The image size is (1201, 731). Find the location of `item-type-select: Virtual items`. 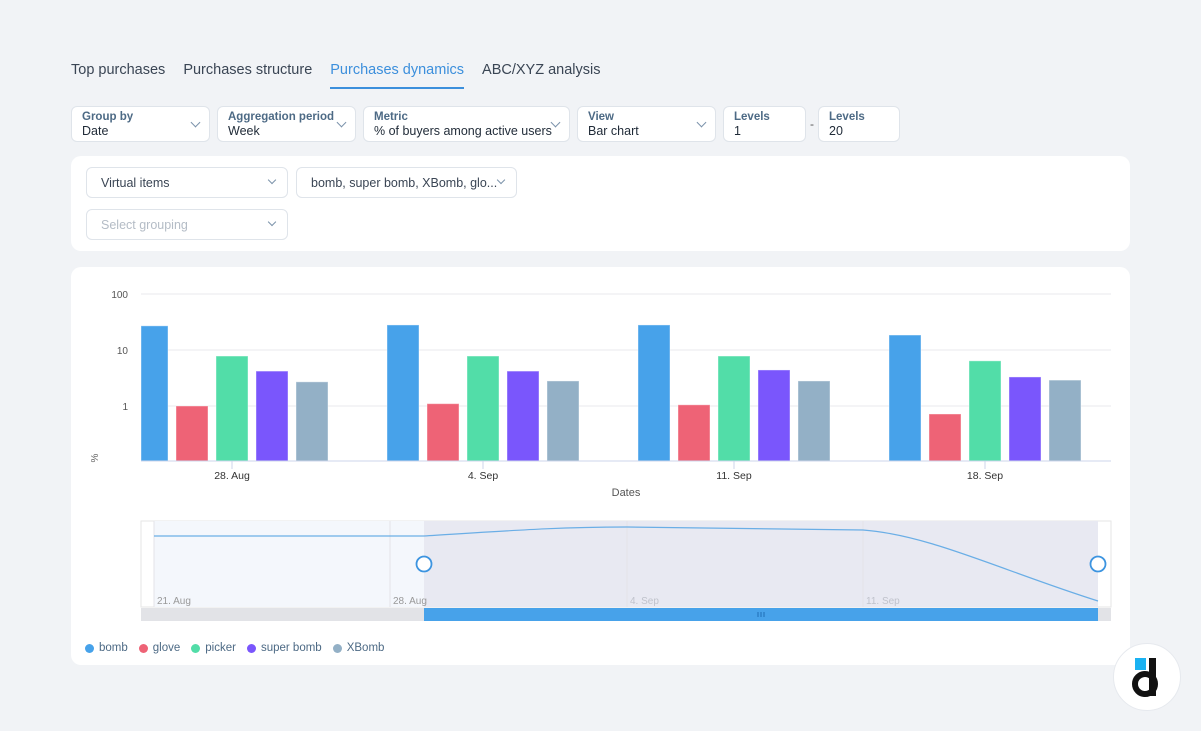

item-type-select: Virtual items is located at coordinates (187, 182).